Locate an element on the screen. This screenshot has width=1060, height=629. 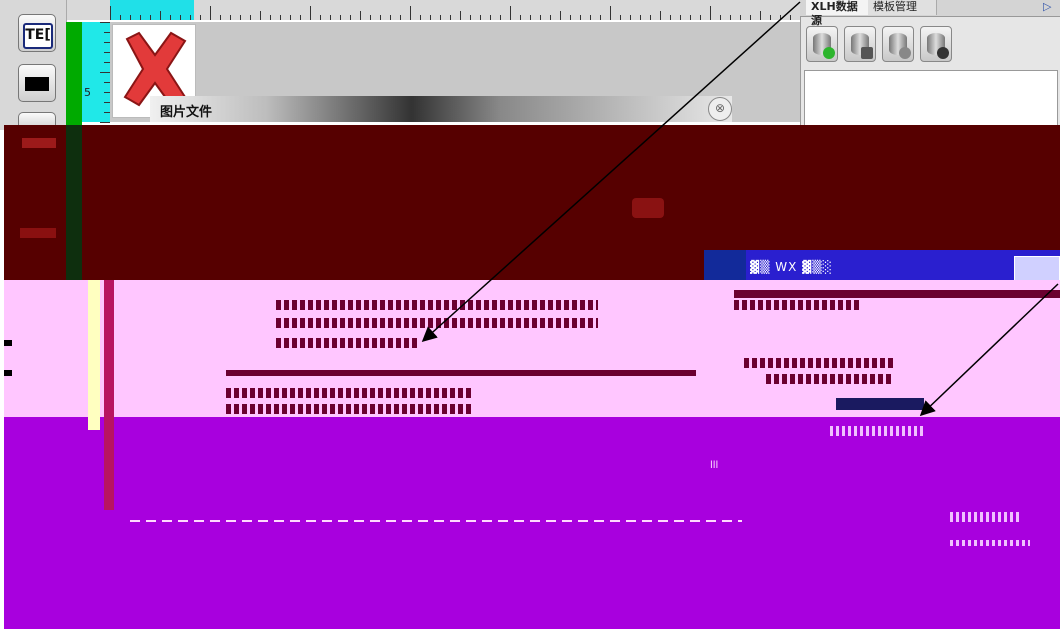
ruler-ticks is located at coordinates (455, 10).